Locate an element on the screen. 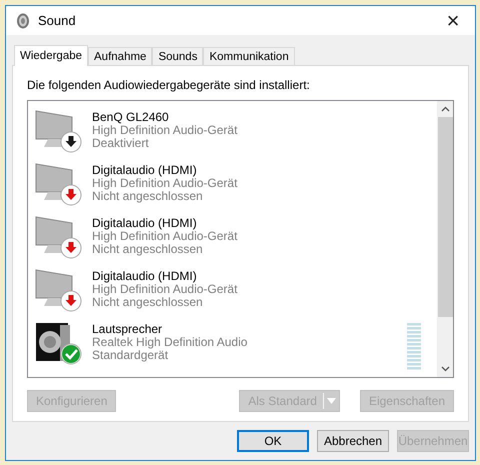 The image size is (480, 465). speaker-icon is located at coordinates (23, 20).